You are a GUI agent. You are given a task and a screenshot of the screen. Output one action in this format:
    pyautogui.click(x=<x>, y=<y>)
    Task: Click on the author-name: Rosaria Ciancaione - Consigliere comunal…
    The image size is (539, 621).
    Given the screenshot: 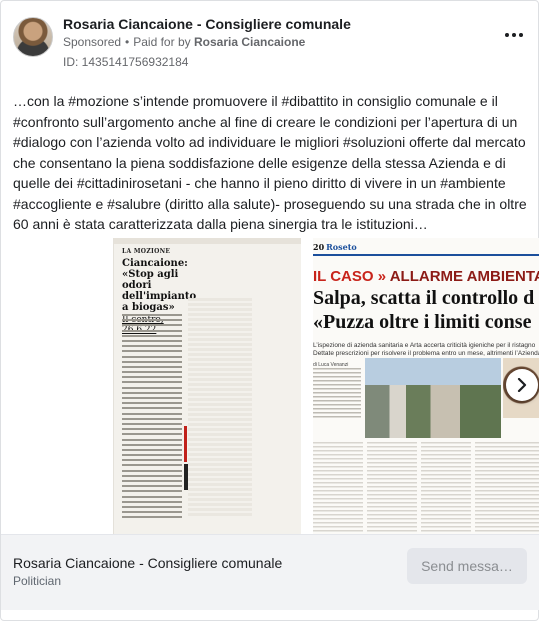 What is the action you would take?
    pyautogui.click(x=207, y=24)
    